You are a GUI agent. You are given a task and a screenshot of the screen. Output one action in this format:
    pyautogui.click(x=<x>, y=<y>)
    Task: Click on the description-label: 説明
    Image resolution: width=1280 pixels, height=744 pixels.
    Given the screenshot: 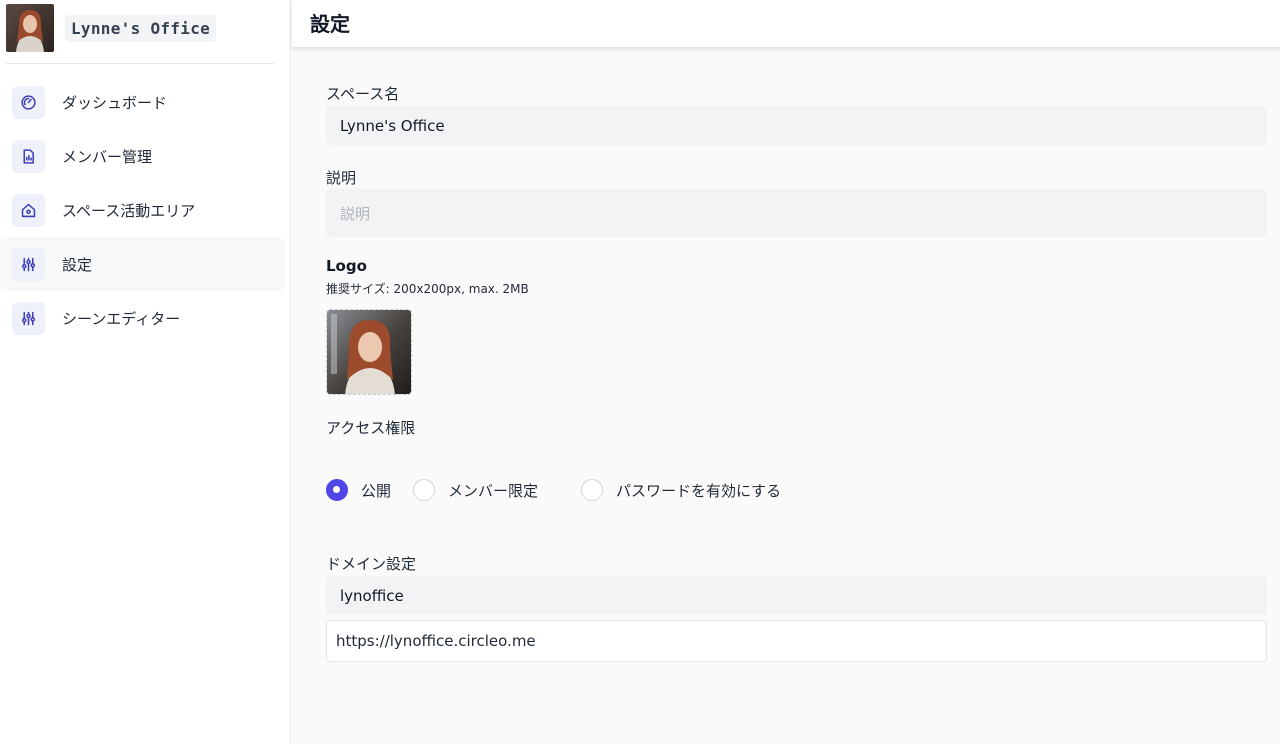 What is the action you would take?
    pyautogui.click(x=341, y=178)
    